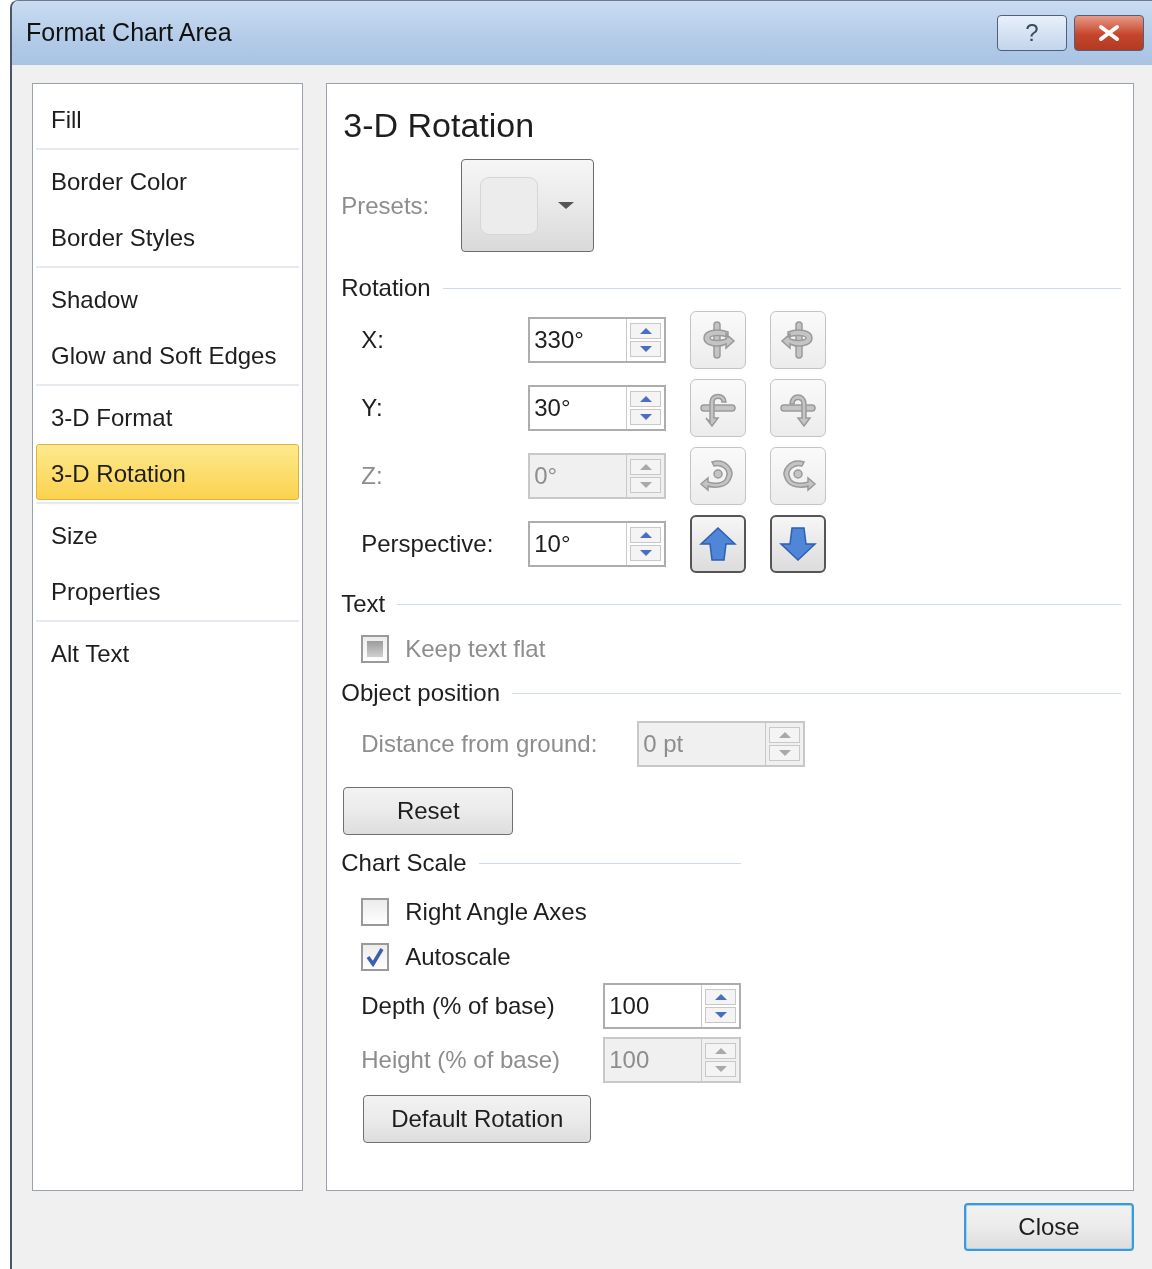 The width and height of the screenshot is (1152, 1269). What do you see at coordinates (386, 205) in the screenshot?
I see `presets-label: Presets:` at bounding box center [386, 205].